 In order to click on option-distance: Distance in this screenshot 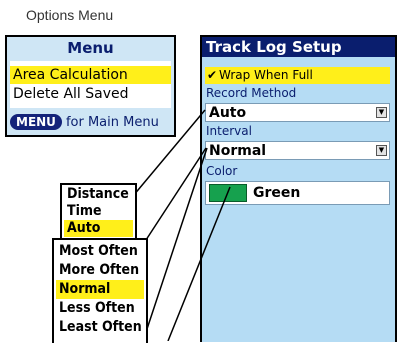, I will do `click(98, 194)`.